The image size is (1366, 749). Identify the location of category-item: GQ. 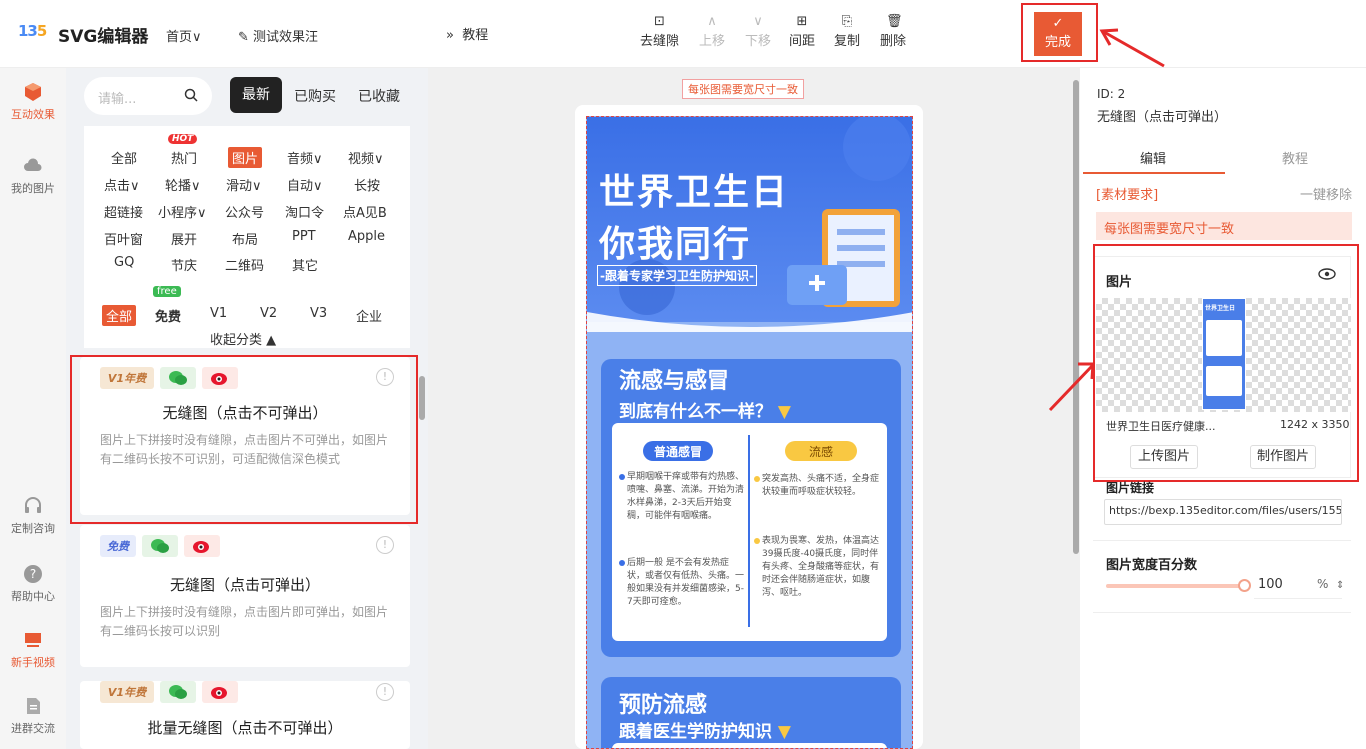
(124, 262).